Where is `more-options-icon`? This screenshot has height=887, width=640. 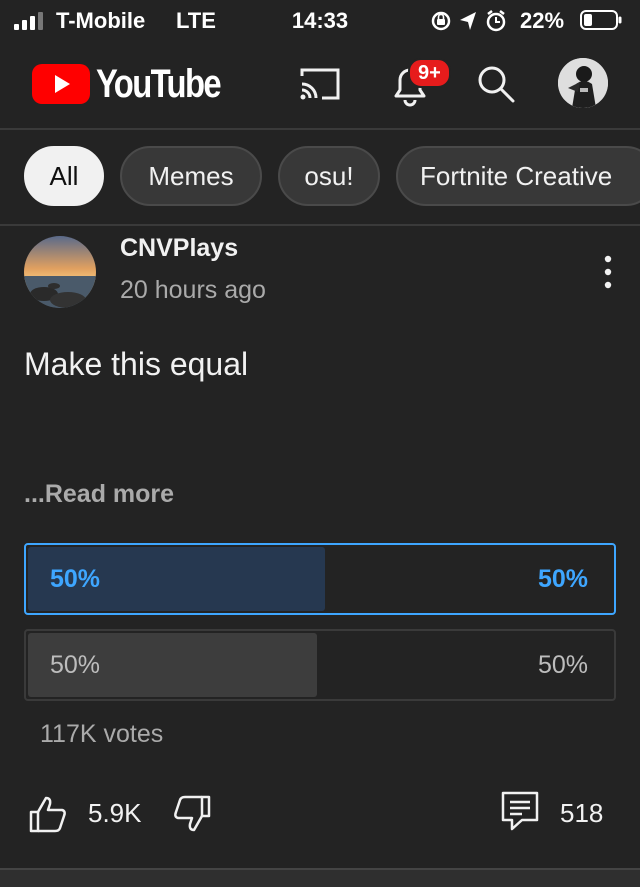 more-options-icon is located at coordinates (608, 272).